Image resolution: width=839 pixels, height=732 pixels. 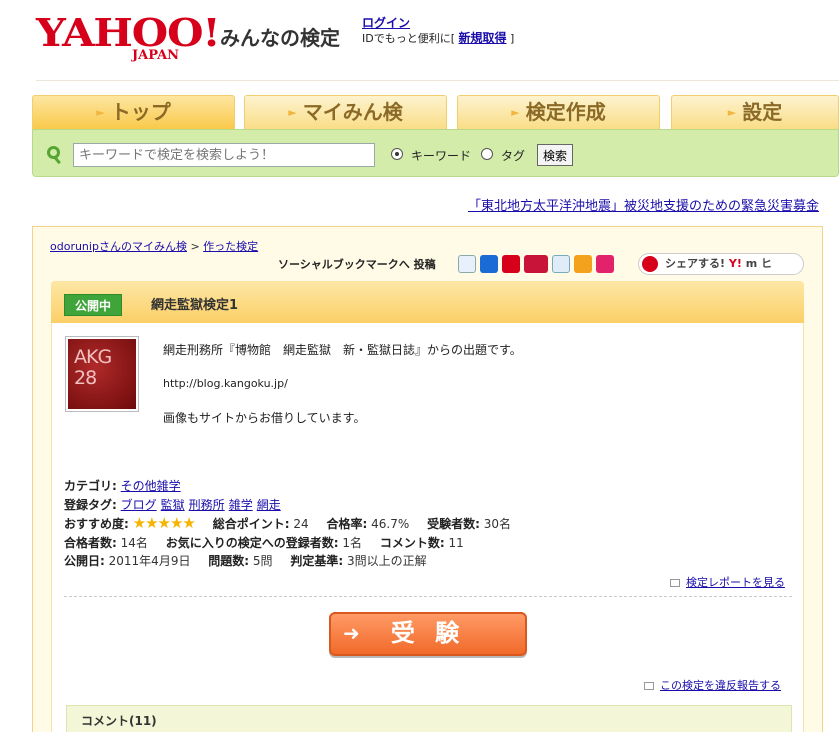 What do you see at coordinates (139, 505) in the screenshot?
I see `tag-link: ブログ` at bounding box center [139, 505].